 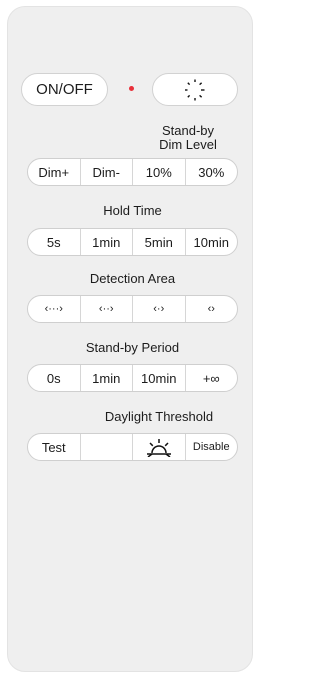 I want to click on daylight-disable-button: Disable, so click(x=211, y=447).